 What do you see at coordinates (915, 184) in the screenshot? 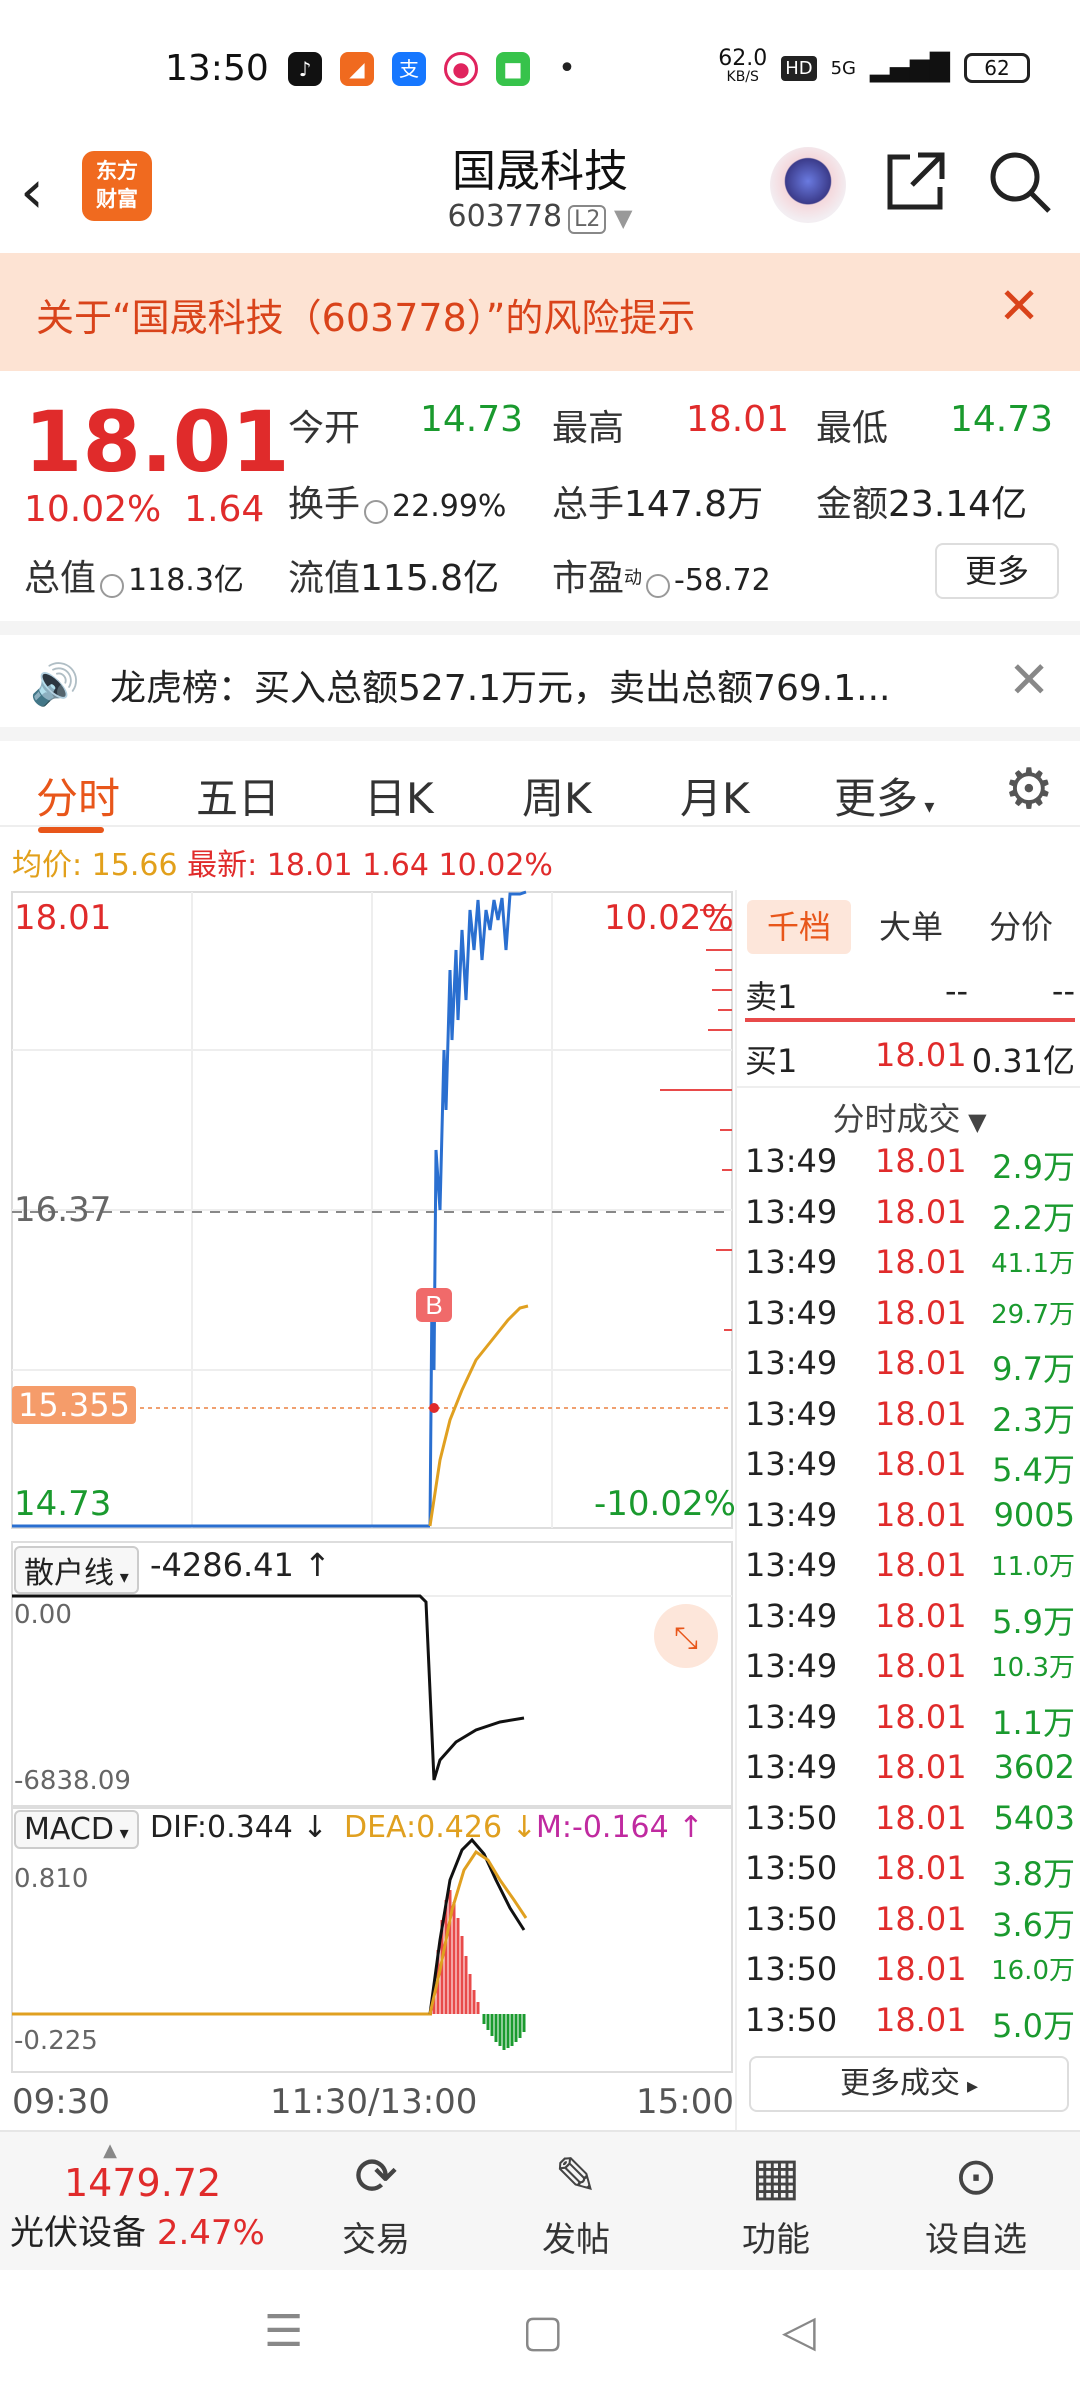
I see `share-icon` at bounding box center [915, 184].